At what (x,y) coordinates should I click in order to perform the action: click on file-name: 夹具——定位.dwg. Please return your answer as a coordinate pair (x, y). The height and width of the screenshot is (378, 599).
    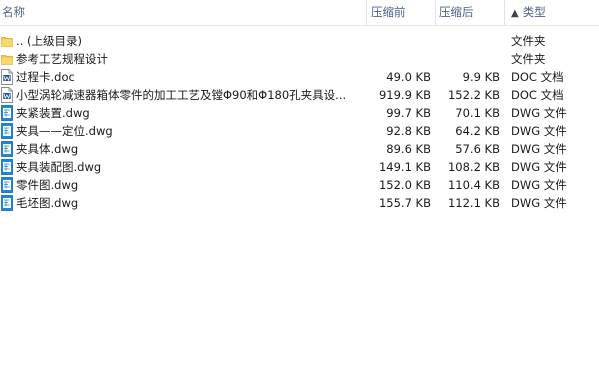
    Looking at the image, I should click on (64, 131).